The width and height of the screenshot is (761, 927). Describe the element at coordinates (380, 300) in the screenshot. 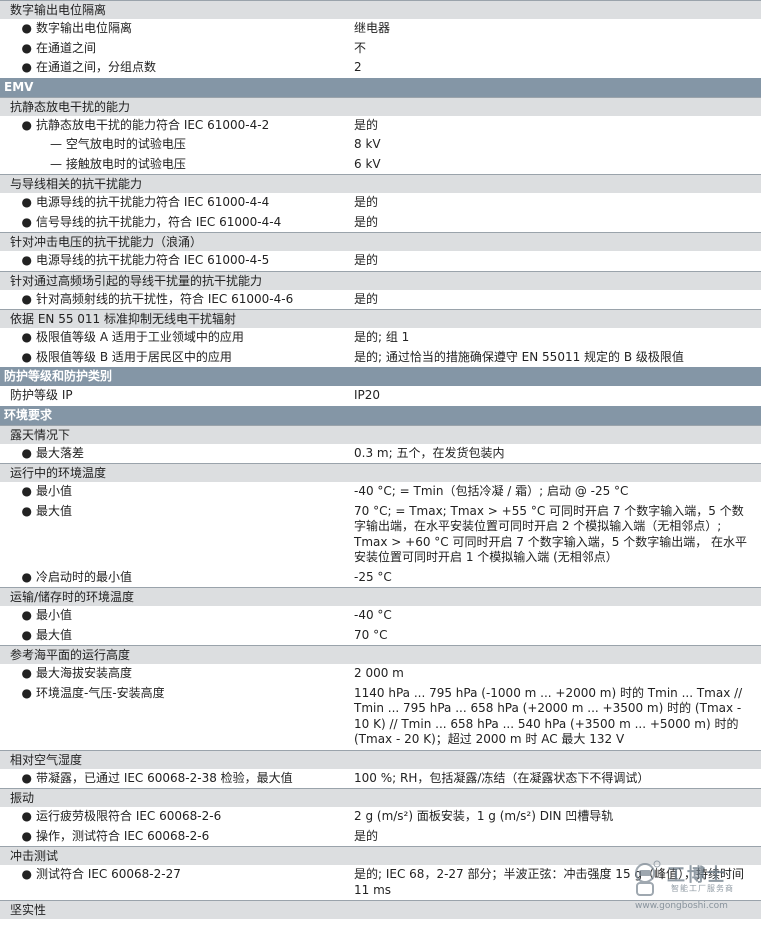

I see `spec-row: ● 针对高频射线的抗干扰性，符合 IEC 61000-4-6 是的` at that location.